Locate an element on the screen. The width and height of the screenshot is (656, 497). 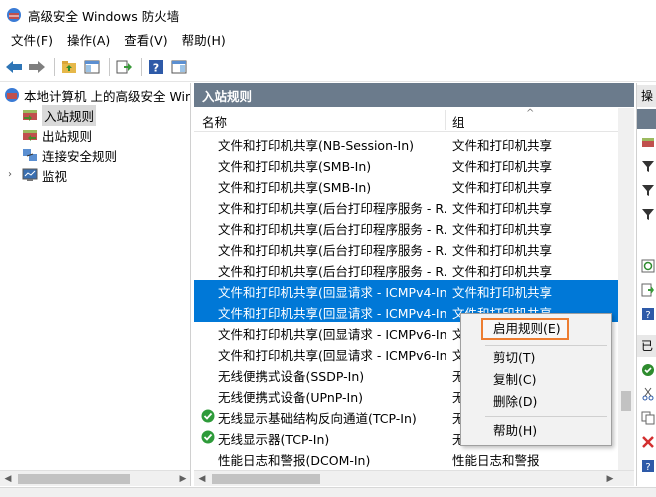
rule-name: 文件和打印机共享(回显请求 - ICMPv4-In) is located at coordinates (332, 313).